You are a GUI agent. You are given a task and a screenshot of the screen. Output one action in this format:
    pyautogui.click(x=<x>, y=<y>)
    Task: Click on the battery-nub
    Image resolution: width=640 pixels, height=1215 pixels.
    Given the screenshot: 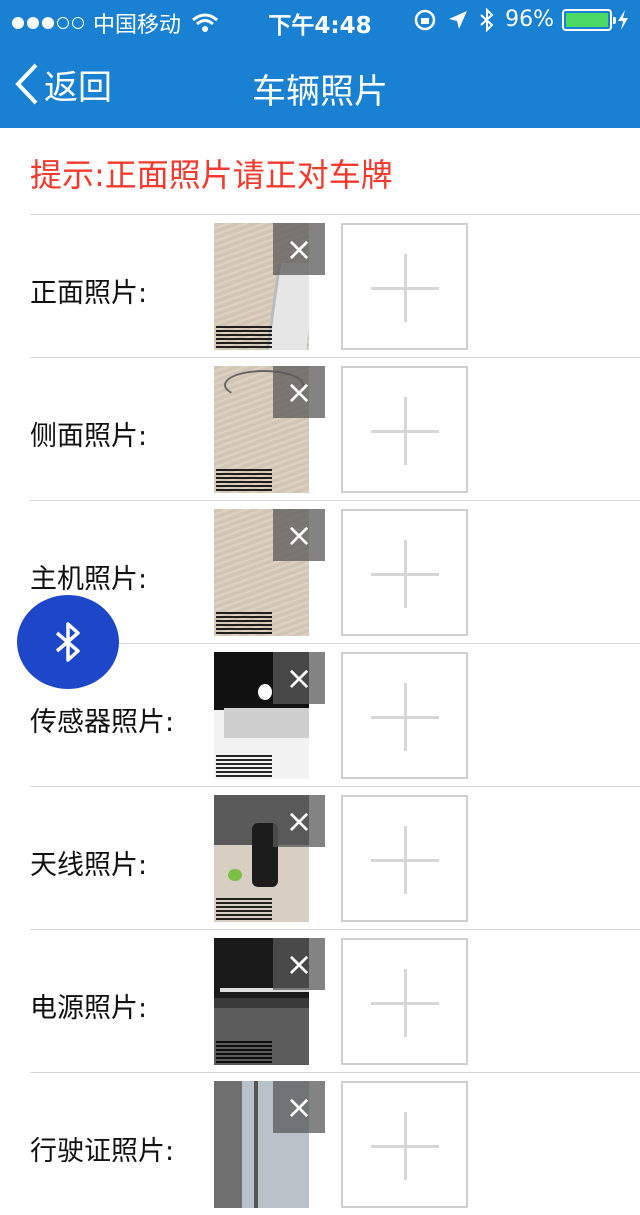 What is the action you would take?
    pyautogui.click(x=614, y=20)
    